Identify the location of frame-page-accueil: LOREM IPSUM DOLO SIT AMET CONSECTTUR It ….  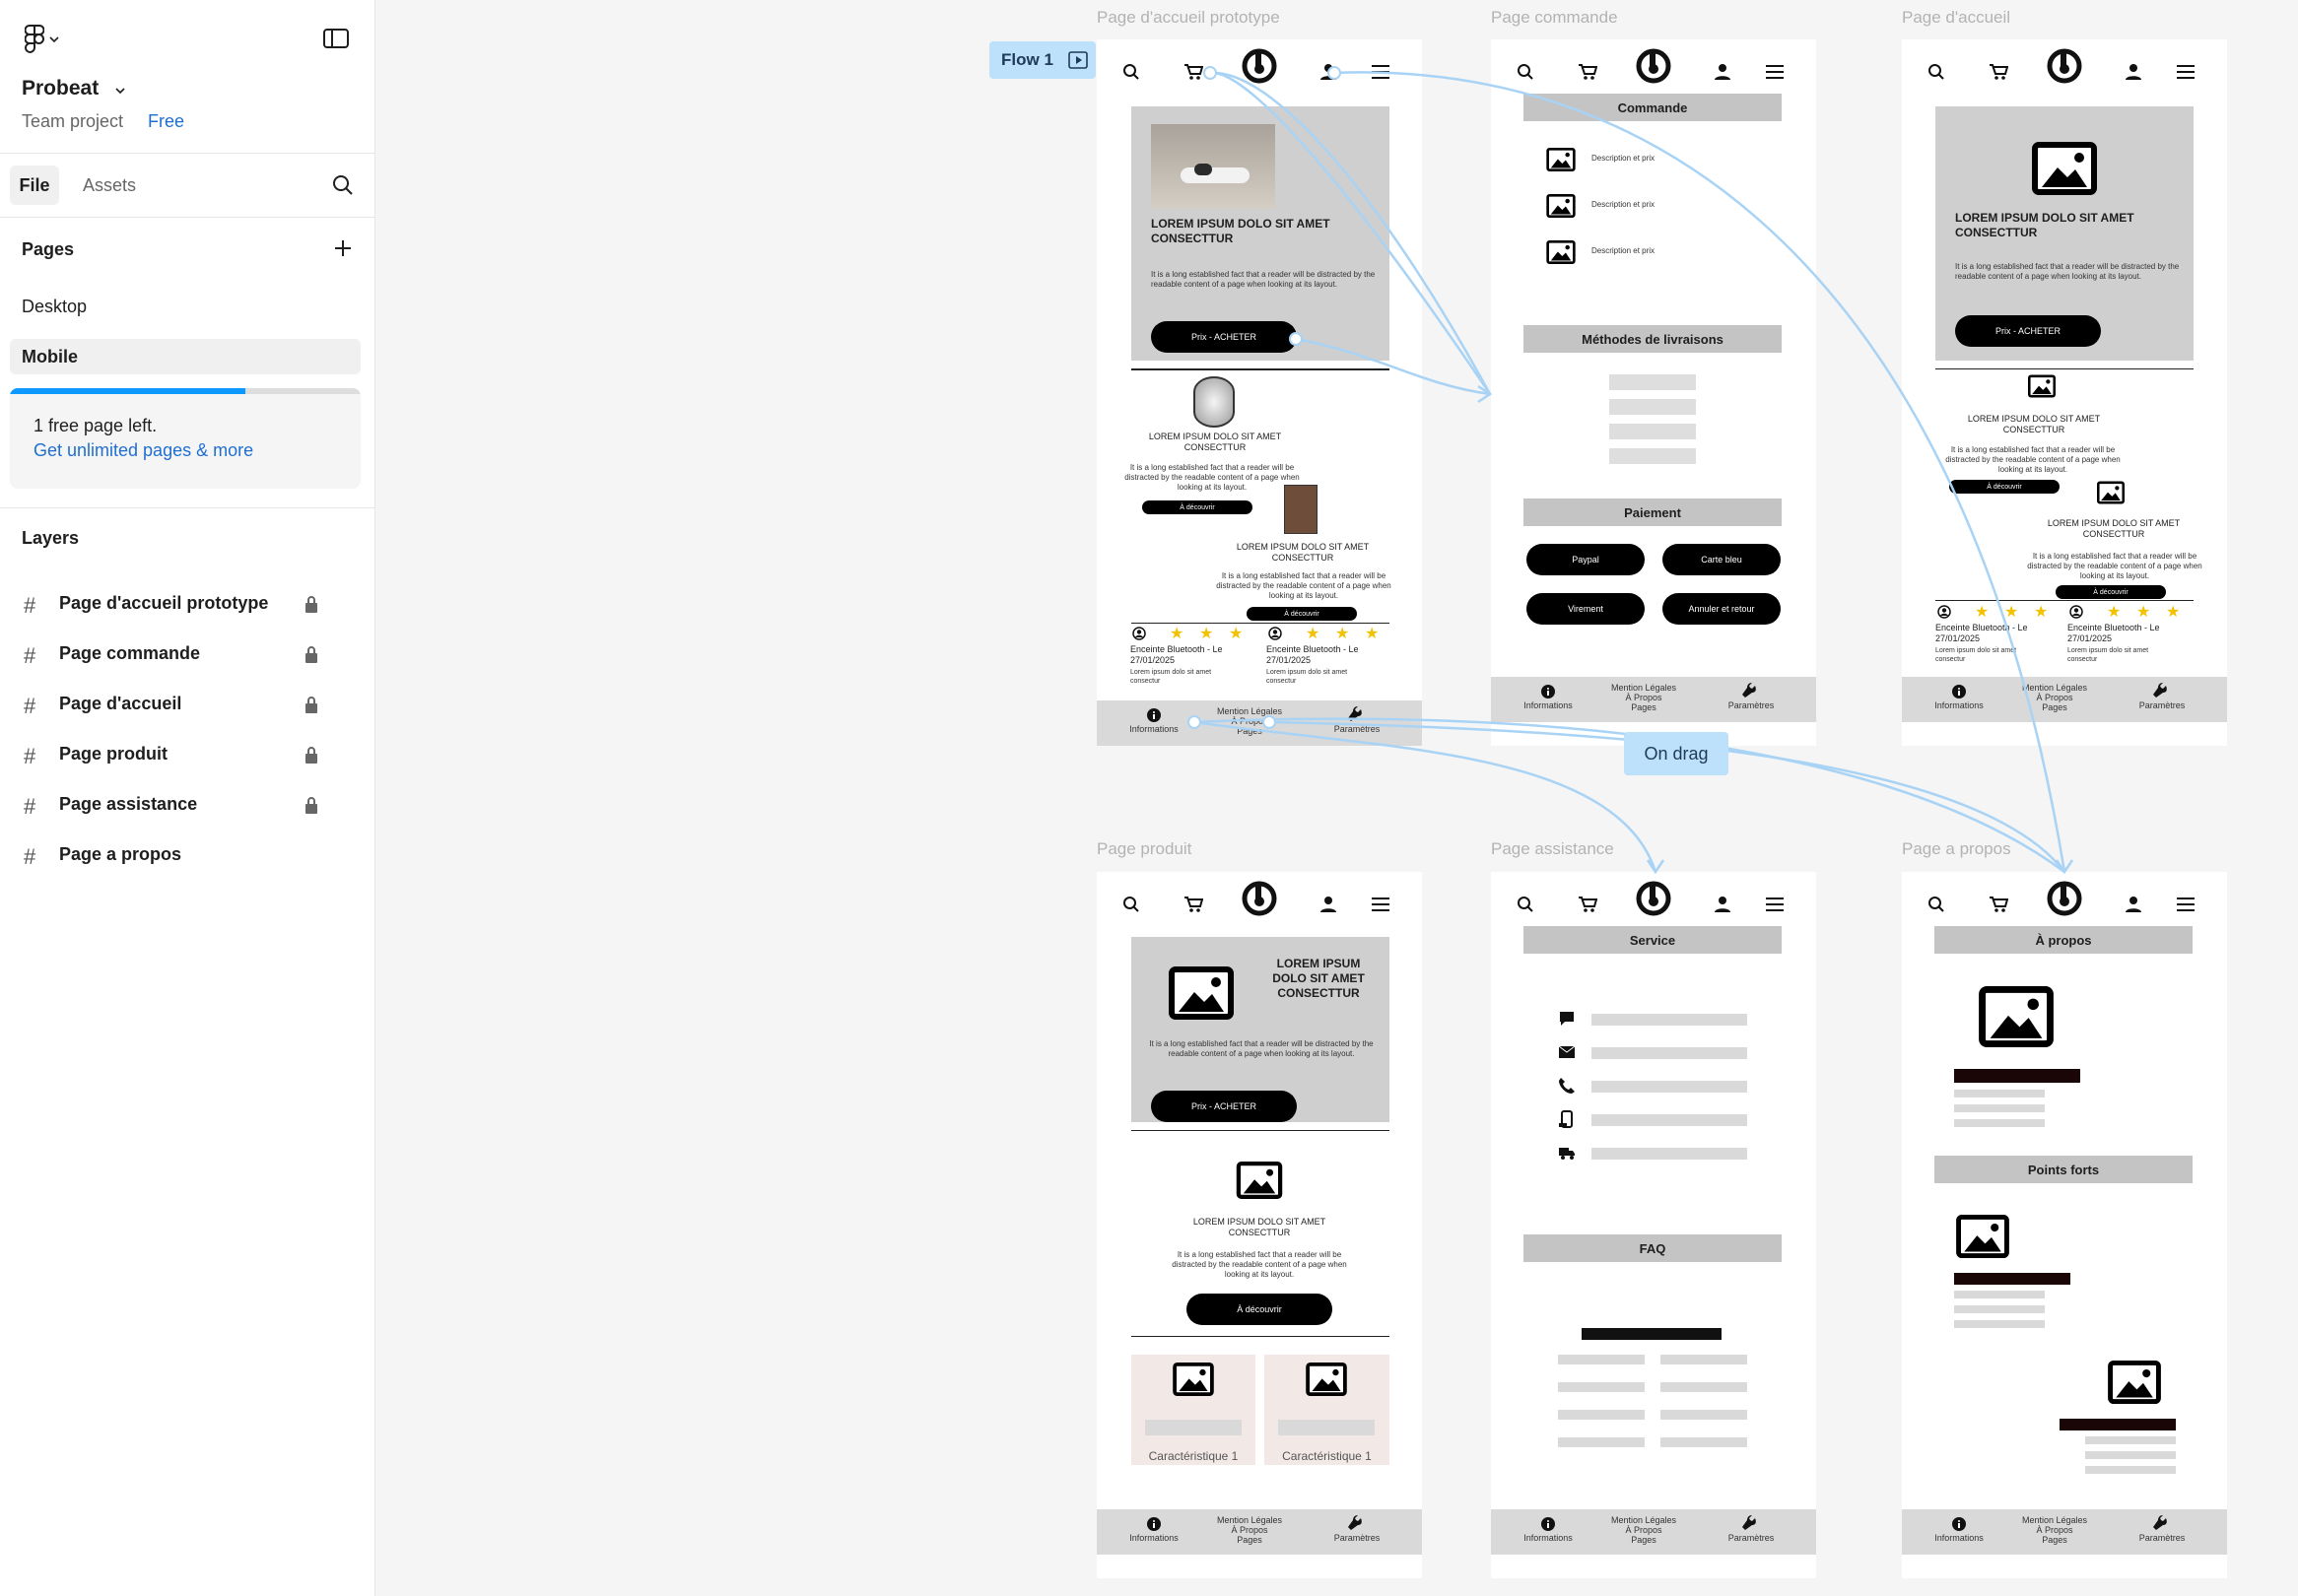
(2065, 393).